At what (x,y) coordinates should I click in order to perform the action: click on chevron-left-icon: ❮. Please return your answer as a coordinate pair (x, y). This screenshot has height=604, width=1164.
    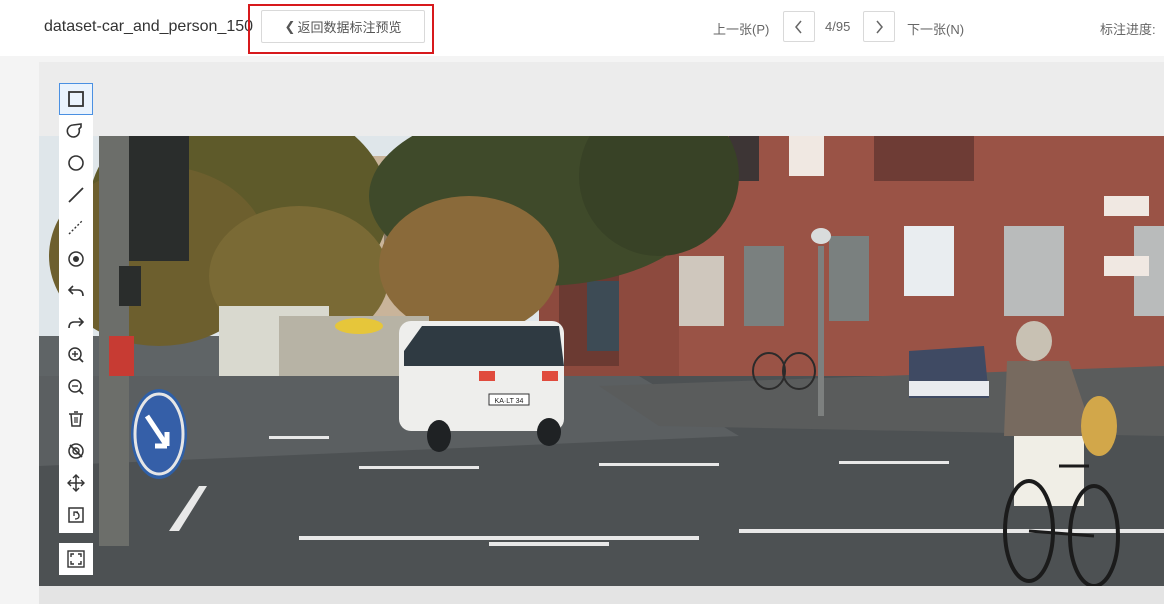
    Looking at the image, I should click on (290, 26).